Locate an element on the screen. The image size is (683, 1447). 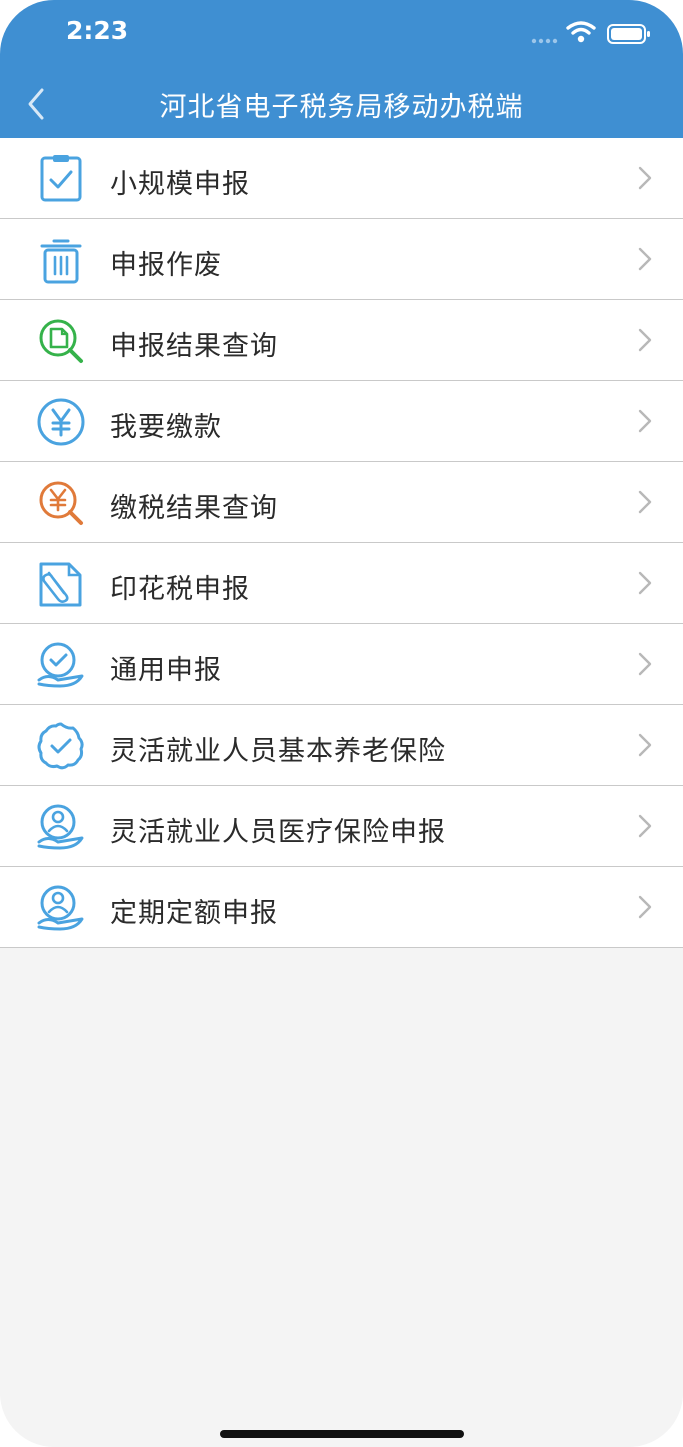
yen-circle-icon is located at coordinates (61, 422).